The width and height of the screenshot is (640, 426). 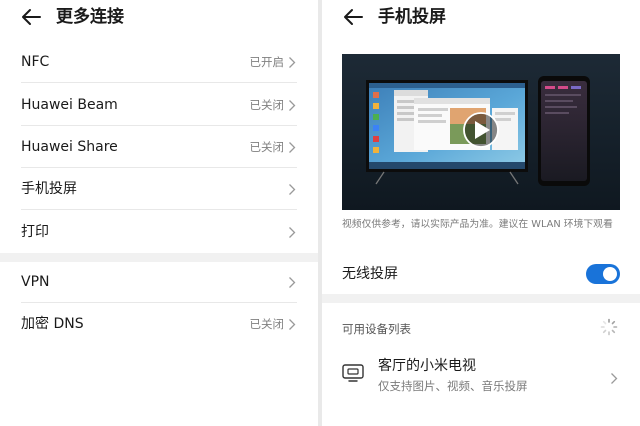 What do you see at coordinates (481, 17) in the screenshot?
I see `header: 手机投屏` at bounding box center [481, 17].